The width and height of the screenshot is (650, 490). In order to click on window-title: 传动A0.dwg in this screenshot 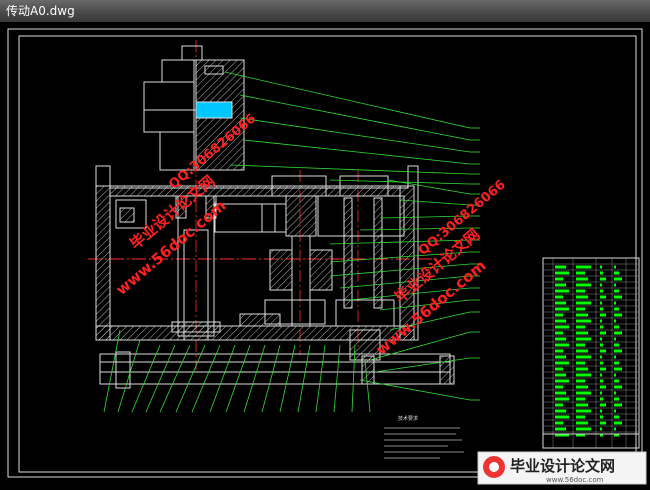, I will do `click(40, 11)`.